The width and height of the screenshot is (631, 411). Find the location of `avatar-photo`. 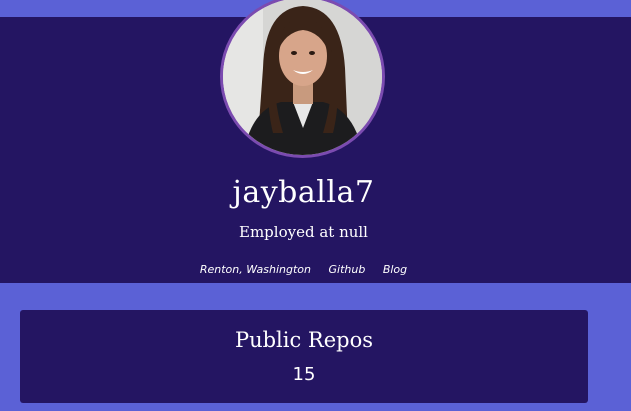

avatar-photo is located at coordinates (302, 77).